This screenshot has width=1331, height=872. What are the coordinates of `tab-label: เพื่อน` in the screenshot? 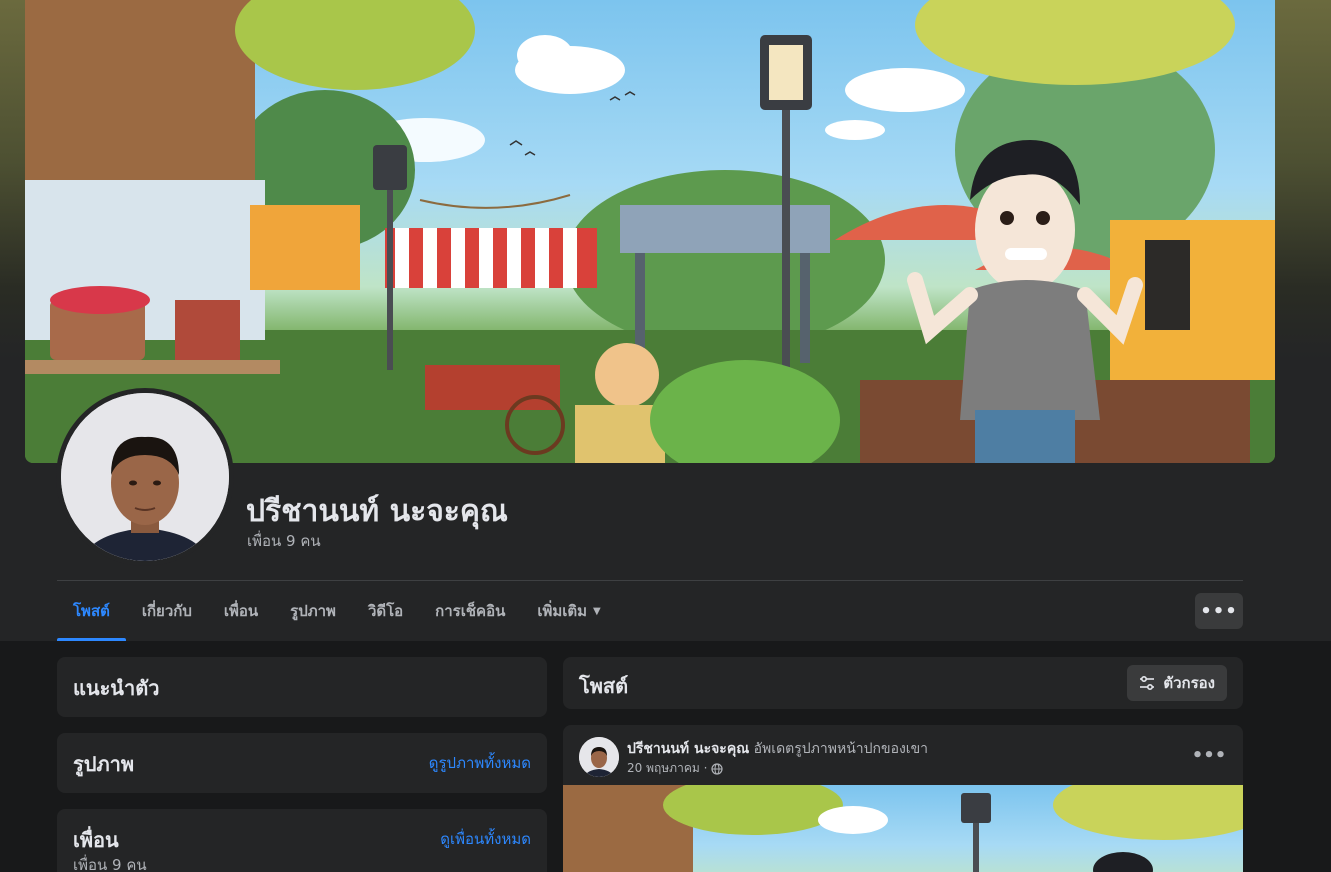 It's located at (241, 611).